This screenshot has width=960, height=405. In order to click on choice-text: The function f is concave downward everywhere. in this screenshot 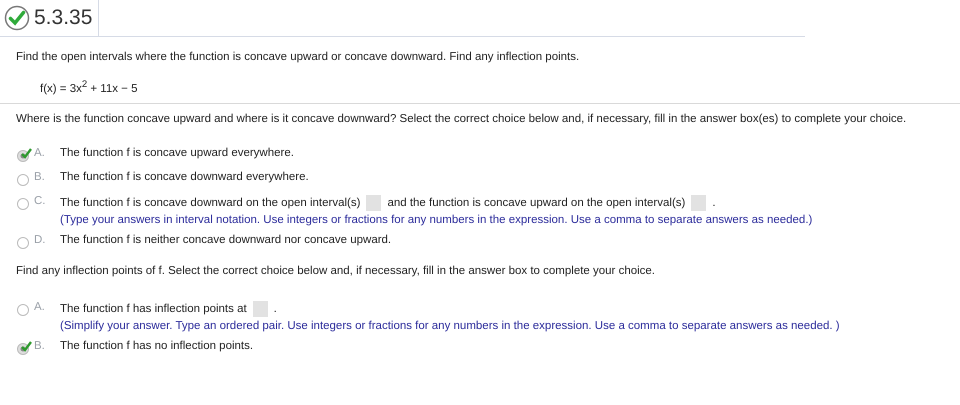, I will do `click(184, 176)`.